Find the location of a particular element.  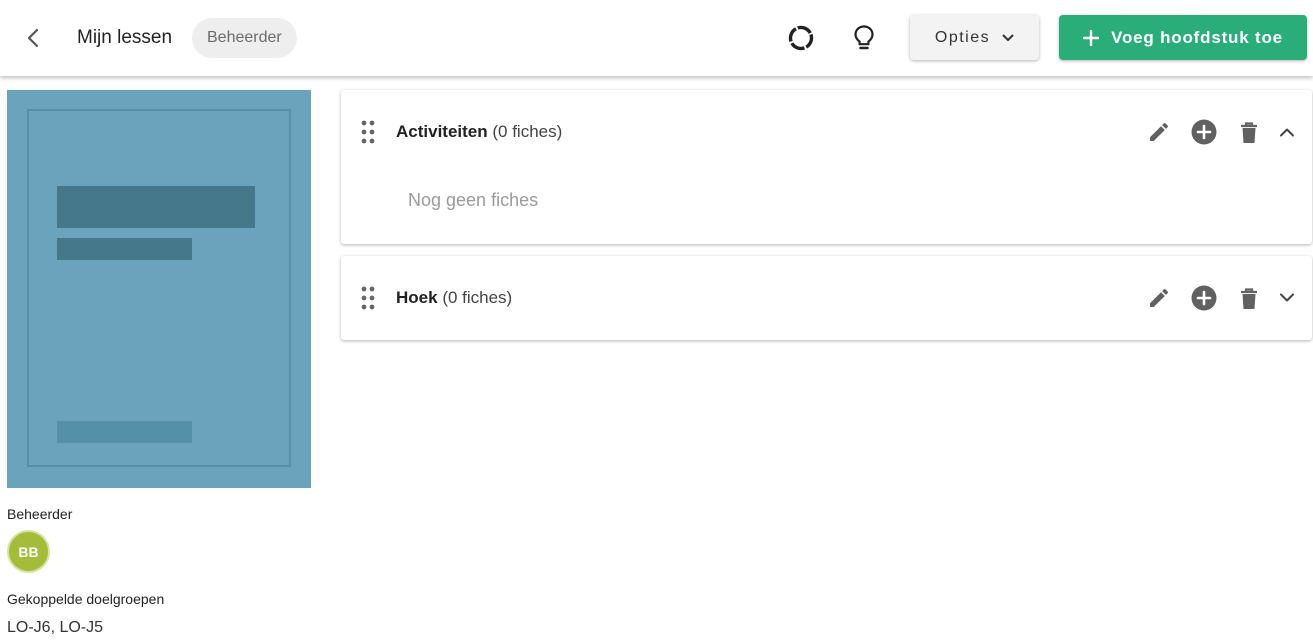

owner-label: Beheerder is located at coordinates (40, 514).